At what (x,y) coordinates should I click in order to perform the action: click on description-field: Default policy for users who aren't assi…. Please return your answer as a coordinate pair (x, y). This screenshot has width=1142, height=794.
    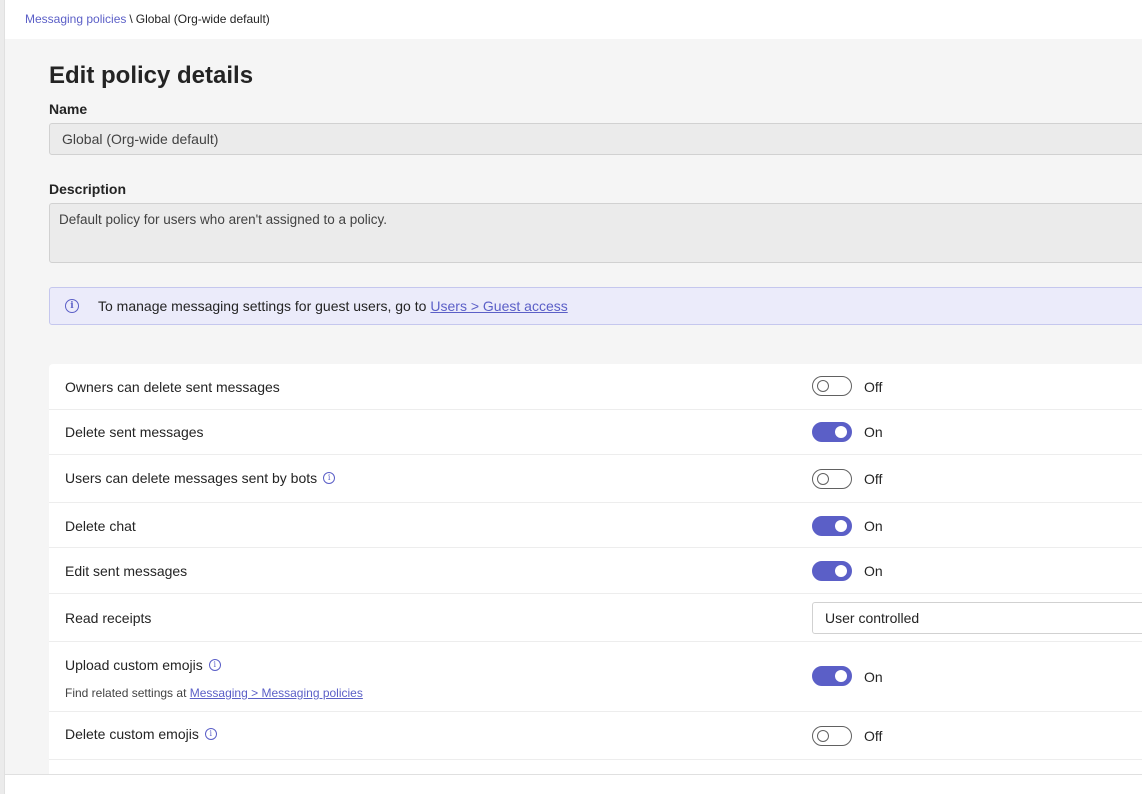
    Looking at the image, I should click on (595, 233).